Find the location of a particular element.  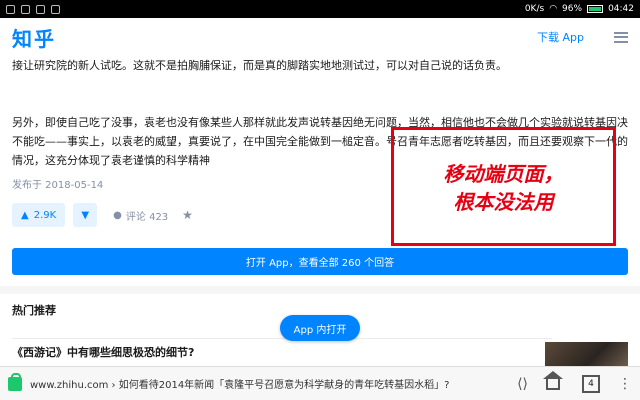

status-icons-right: 0K/s ◠ 96% 04:42 is located at coordinates (579, 9).